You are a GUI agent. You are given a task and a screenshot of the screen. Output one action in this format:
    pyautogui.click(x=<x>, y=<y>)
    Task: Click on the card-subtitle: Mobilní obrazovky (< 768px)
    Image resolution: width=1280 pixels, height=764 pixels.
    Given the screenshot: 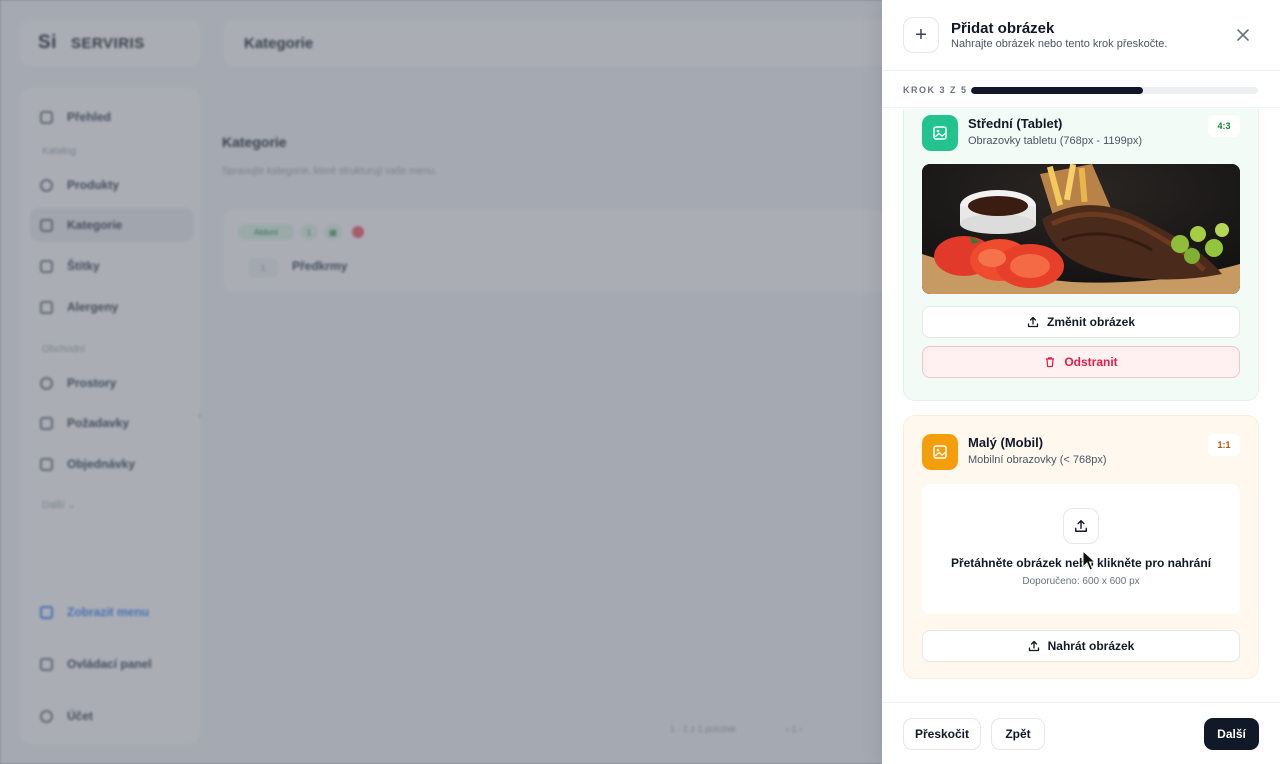 What is the action you would take?
    pyautogui.click(x=1037, y=460)
    